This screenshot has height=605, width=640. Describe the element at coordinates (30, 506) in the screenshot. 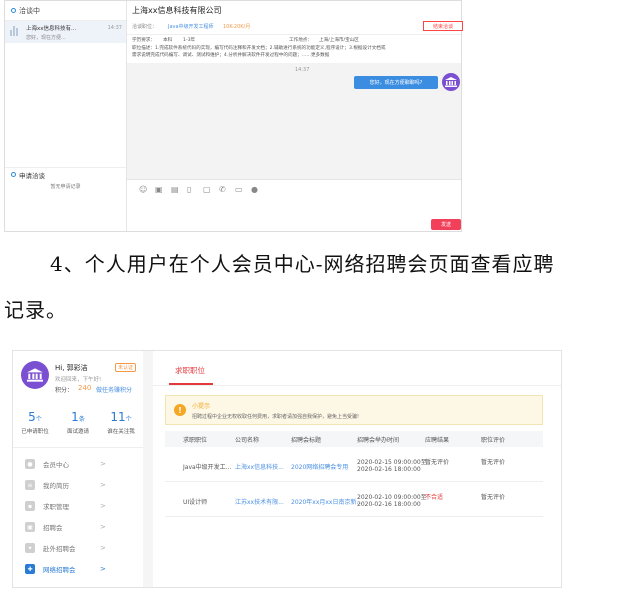

I see `briefcase-icon: ▪` at that location.